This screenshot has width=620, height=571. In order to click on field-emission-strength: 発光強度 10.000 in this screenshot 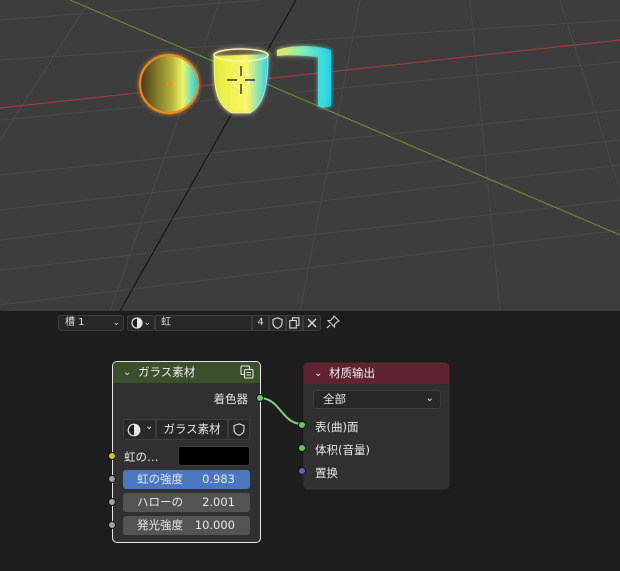, I will do `click(186, 525)`.